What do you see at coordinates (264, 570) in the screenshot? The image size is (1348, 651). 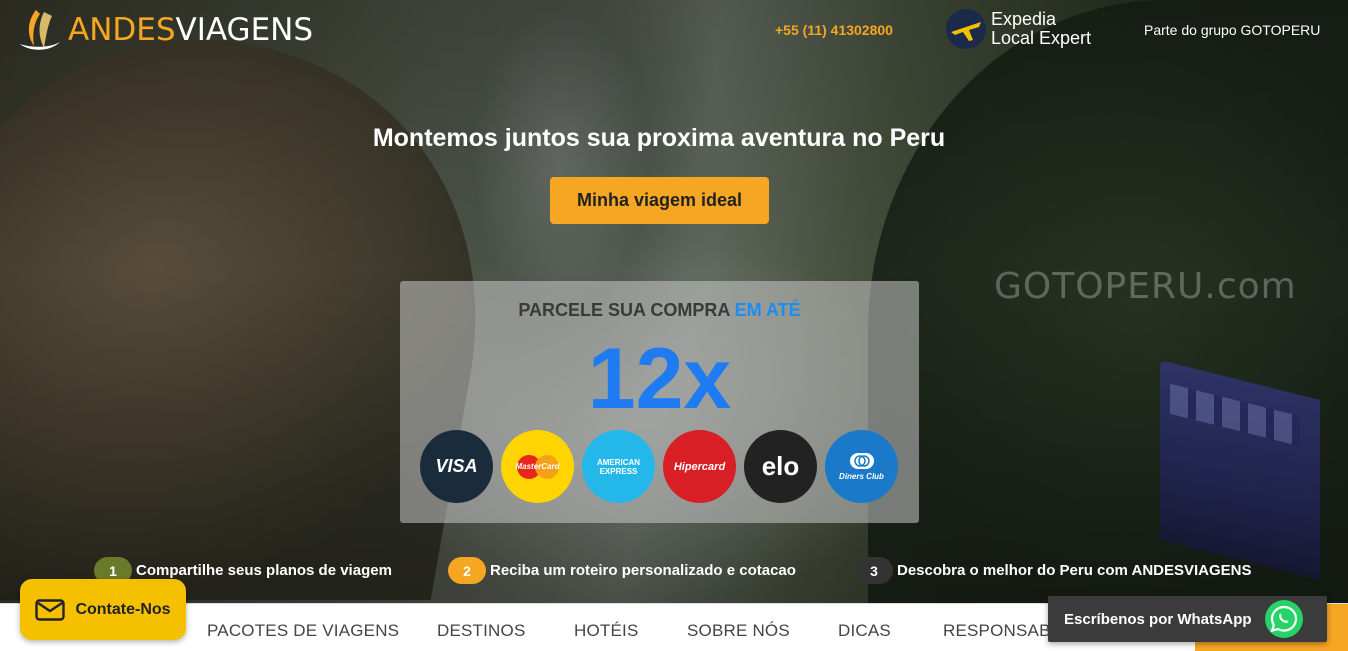 I see `step-1-text: Compartilhe seus planos de viagem` at bounding box center [264, 570].